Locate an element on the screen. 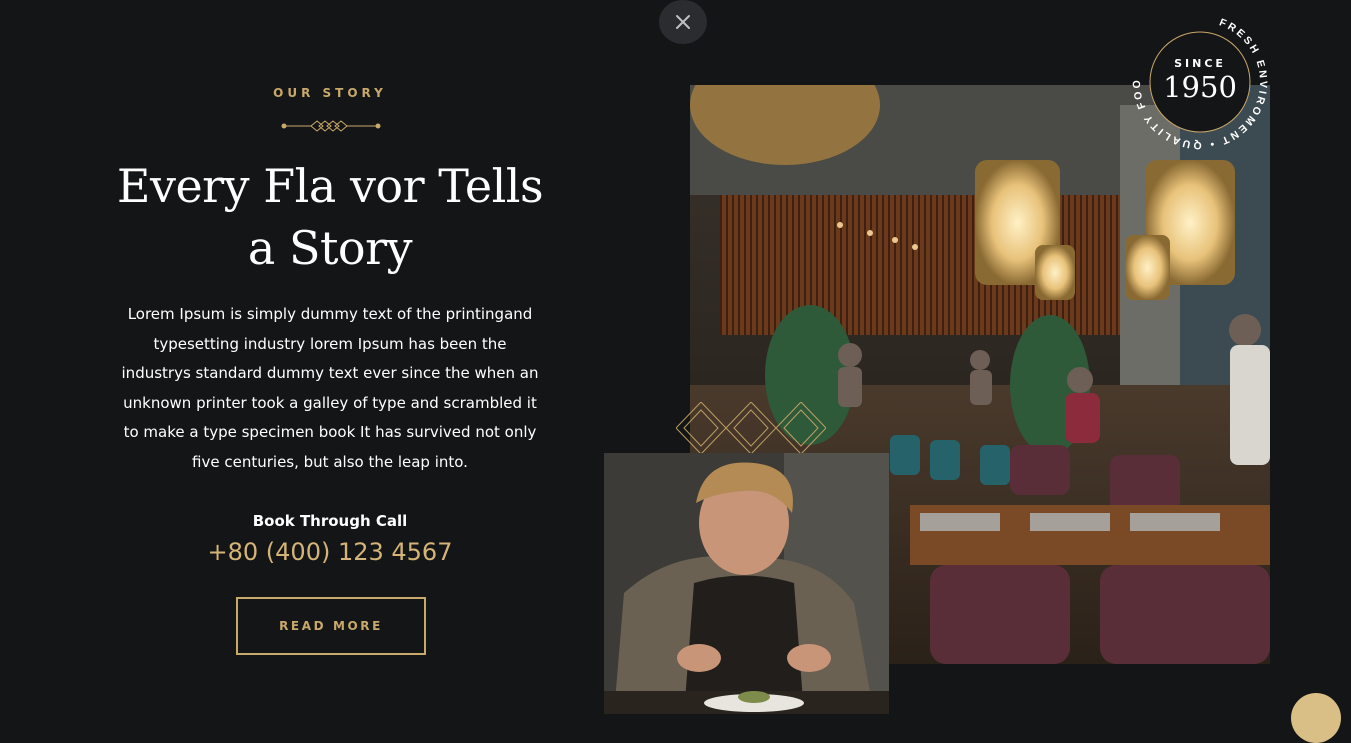 This screenshot has width=1351, height=743. badge-year: 1950 is located at coordinates (1200, 87).